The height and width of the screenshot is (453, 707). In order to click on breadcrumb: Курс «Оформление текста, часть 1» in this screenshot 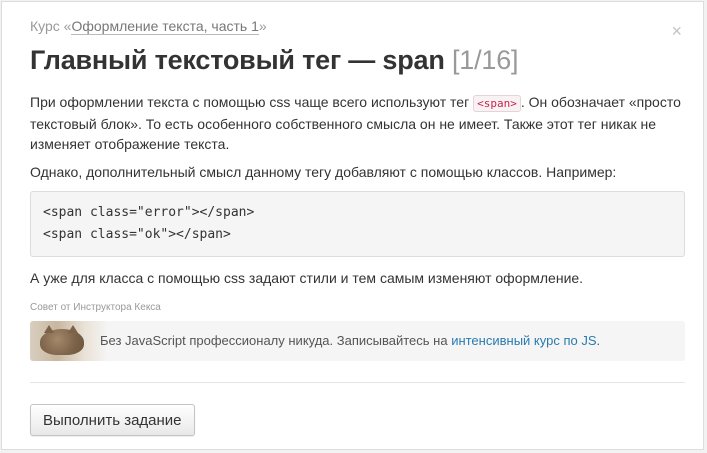, I will do `click(148, 26)`.